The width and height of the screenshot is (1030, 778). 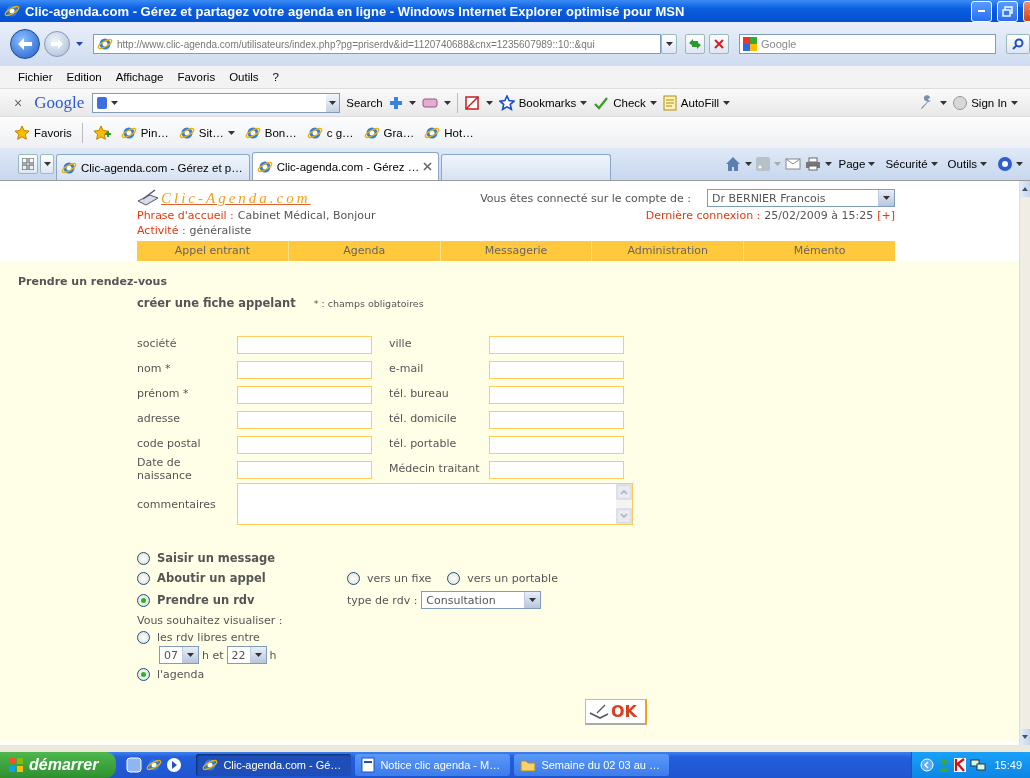 I want to click on ok-button: OK, so click(x=616, y=712).